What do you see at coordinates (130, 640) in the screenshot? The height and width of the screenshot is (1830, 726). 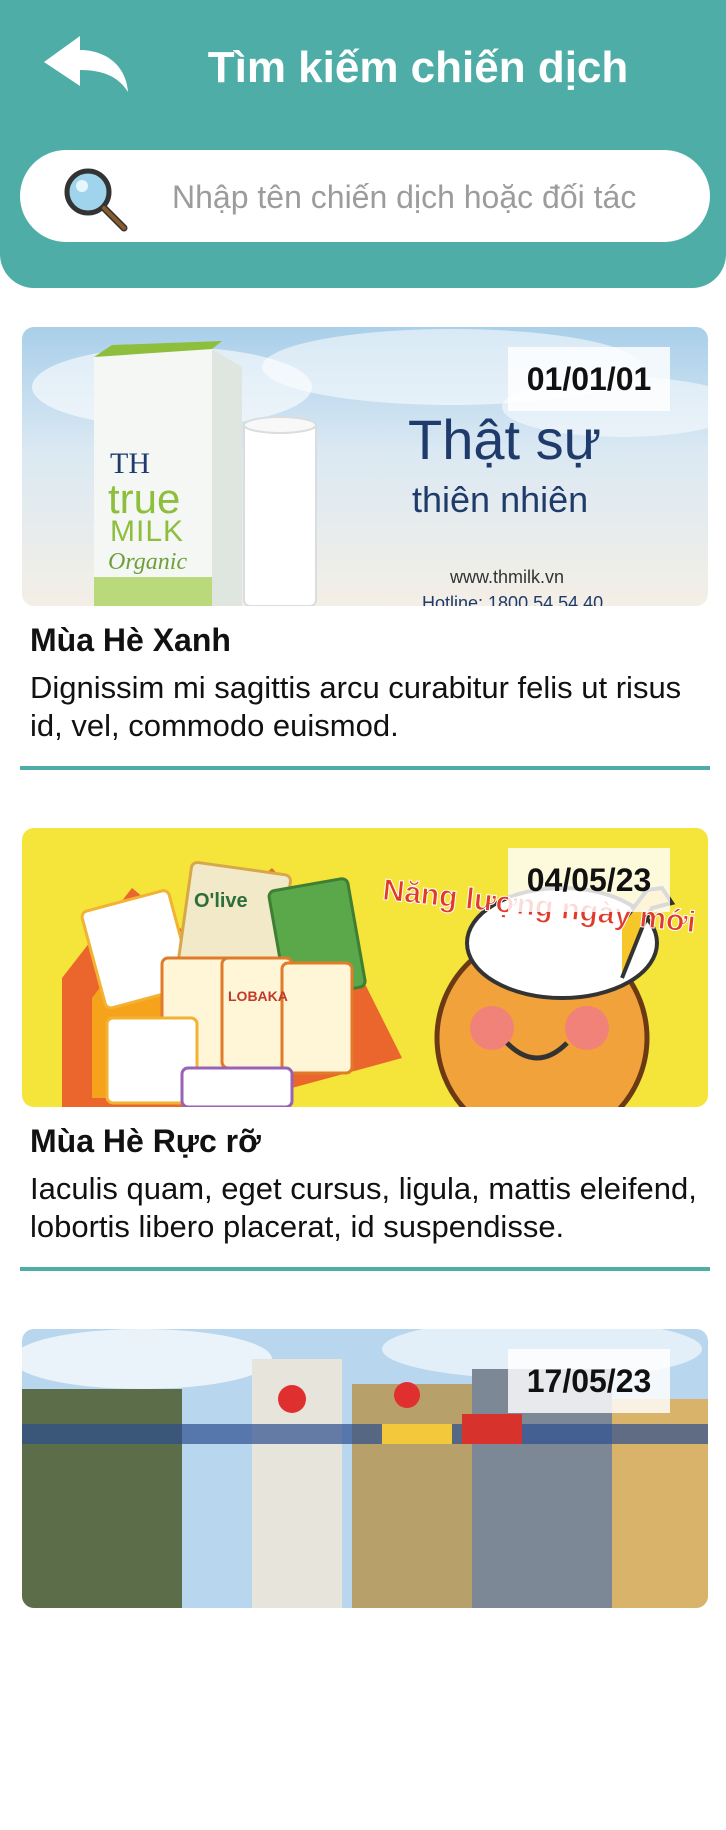 I see `campaign-title: Mùa Hè Xanh` at bounding box center [130, 640].